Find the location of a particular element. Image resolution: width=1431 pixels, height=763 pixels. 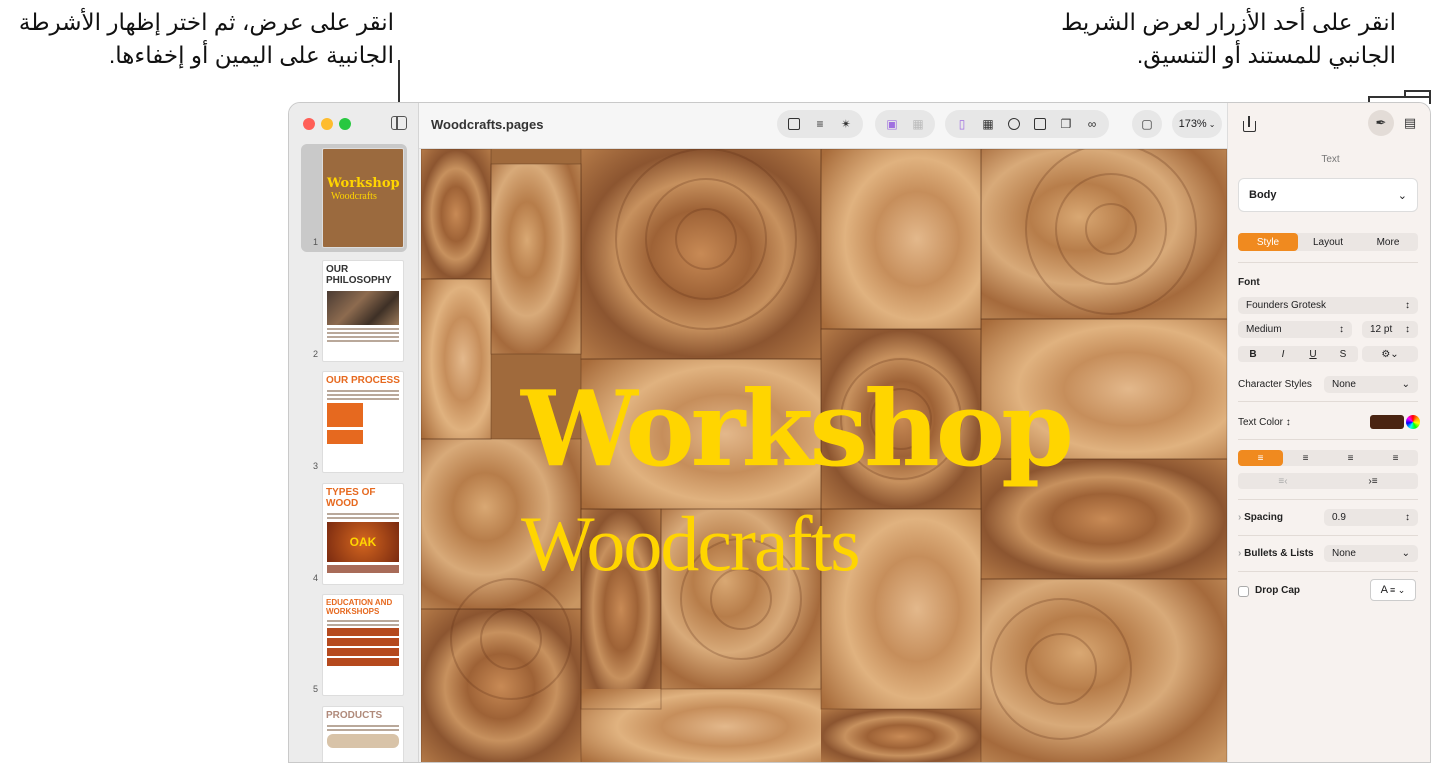

thumb-photo is located at coordinates (363, 308).